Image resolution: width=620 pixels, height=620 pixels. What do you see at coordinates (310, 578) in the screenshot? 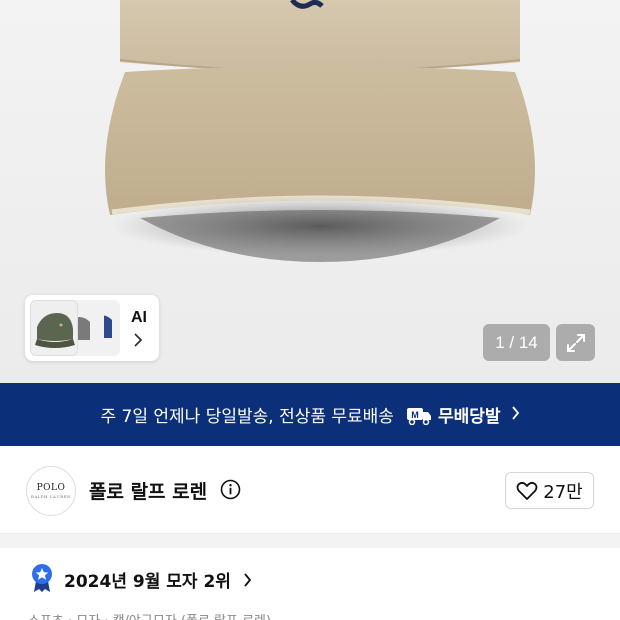
I see `ranking-row: 2024년 9월 모자 2위` at bounding box center [310, 578].